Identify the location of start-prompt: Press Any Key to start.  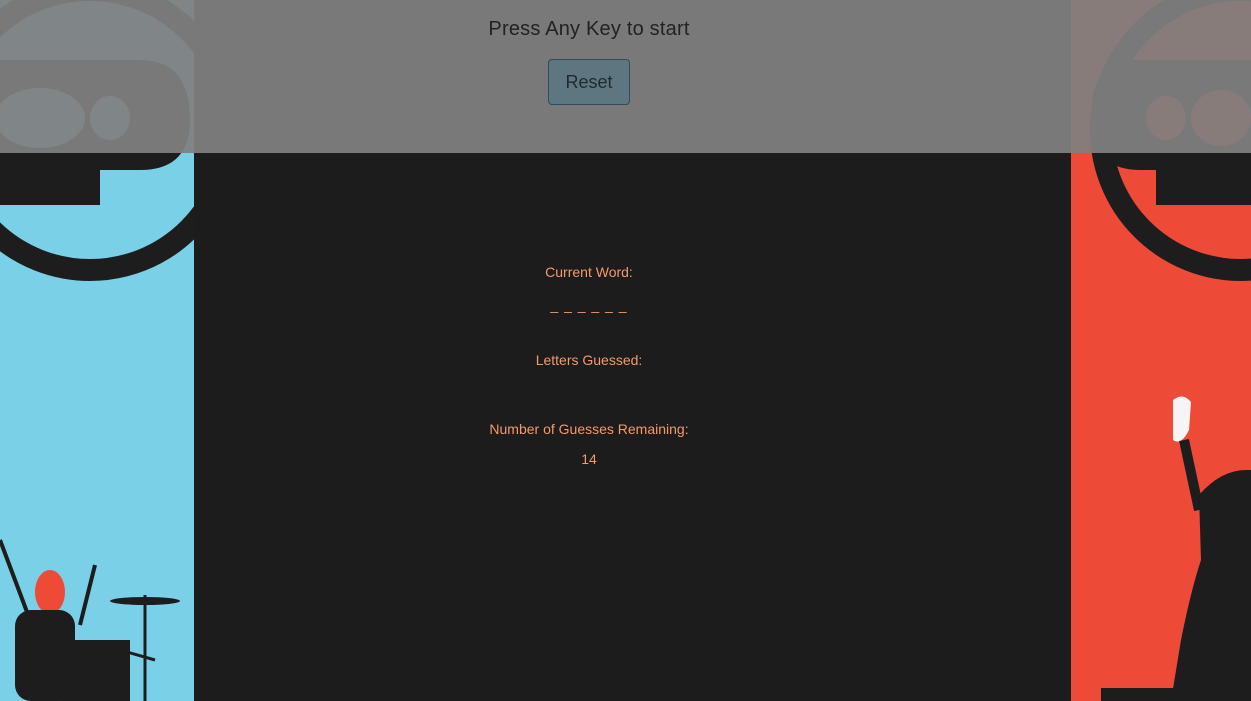
(589, 29).